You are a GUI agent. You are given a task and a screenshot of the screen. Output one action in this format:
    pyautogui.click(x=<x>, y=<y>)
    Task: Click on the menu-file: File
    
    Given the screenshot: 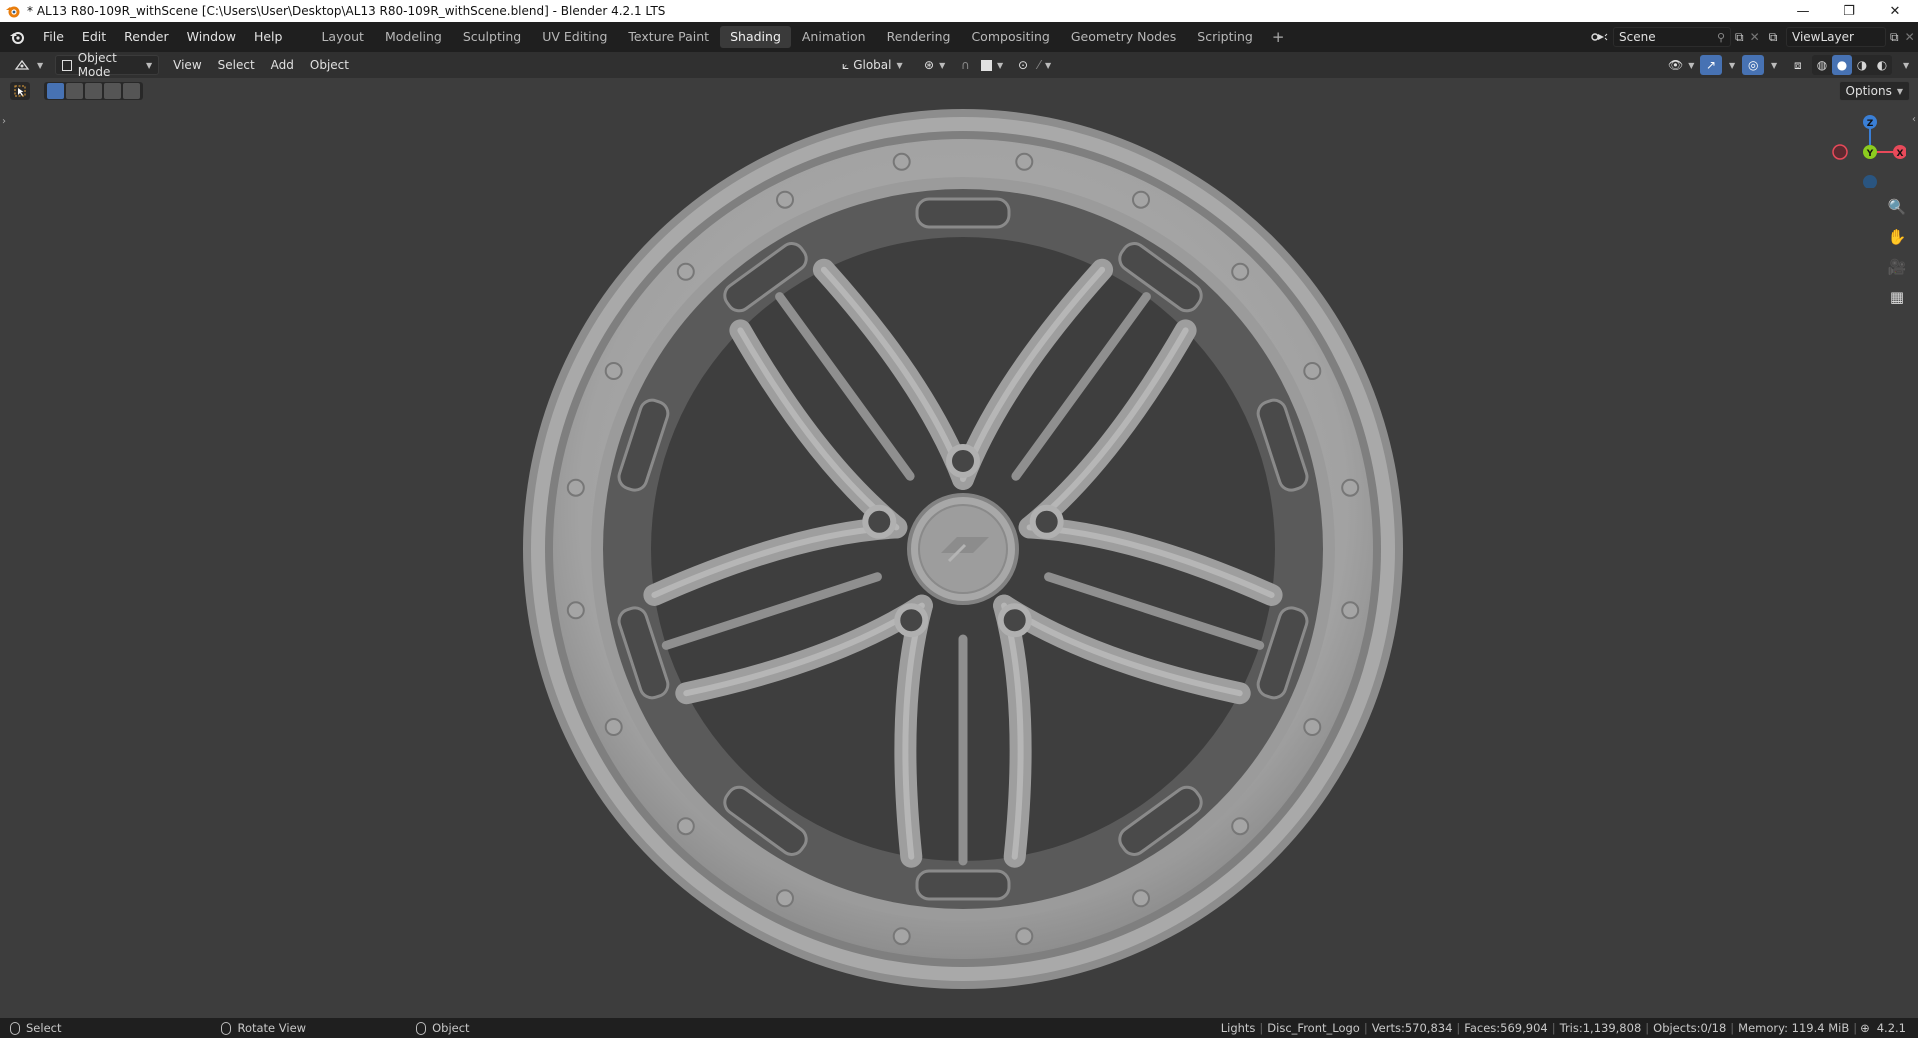 What is the action you would take?
    pyautogui.click(x=53, y=37)
    